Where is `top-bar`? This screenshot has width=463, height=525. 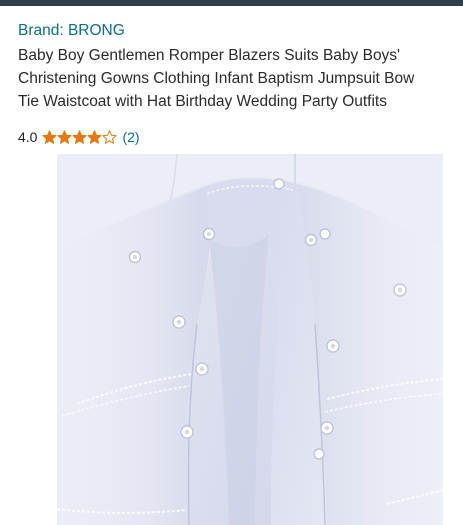
top-bar is located at coordinates (231, 3).